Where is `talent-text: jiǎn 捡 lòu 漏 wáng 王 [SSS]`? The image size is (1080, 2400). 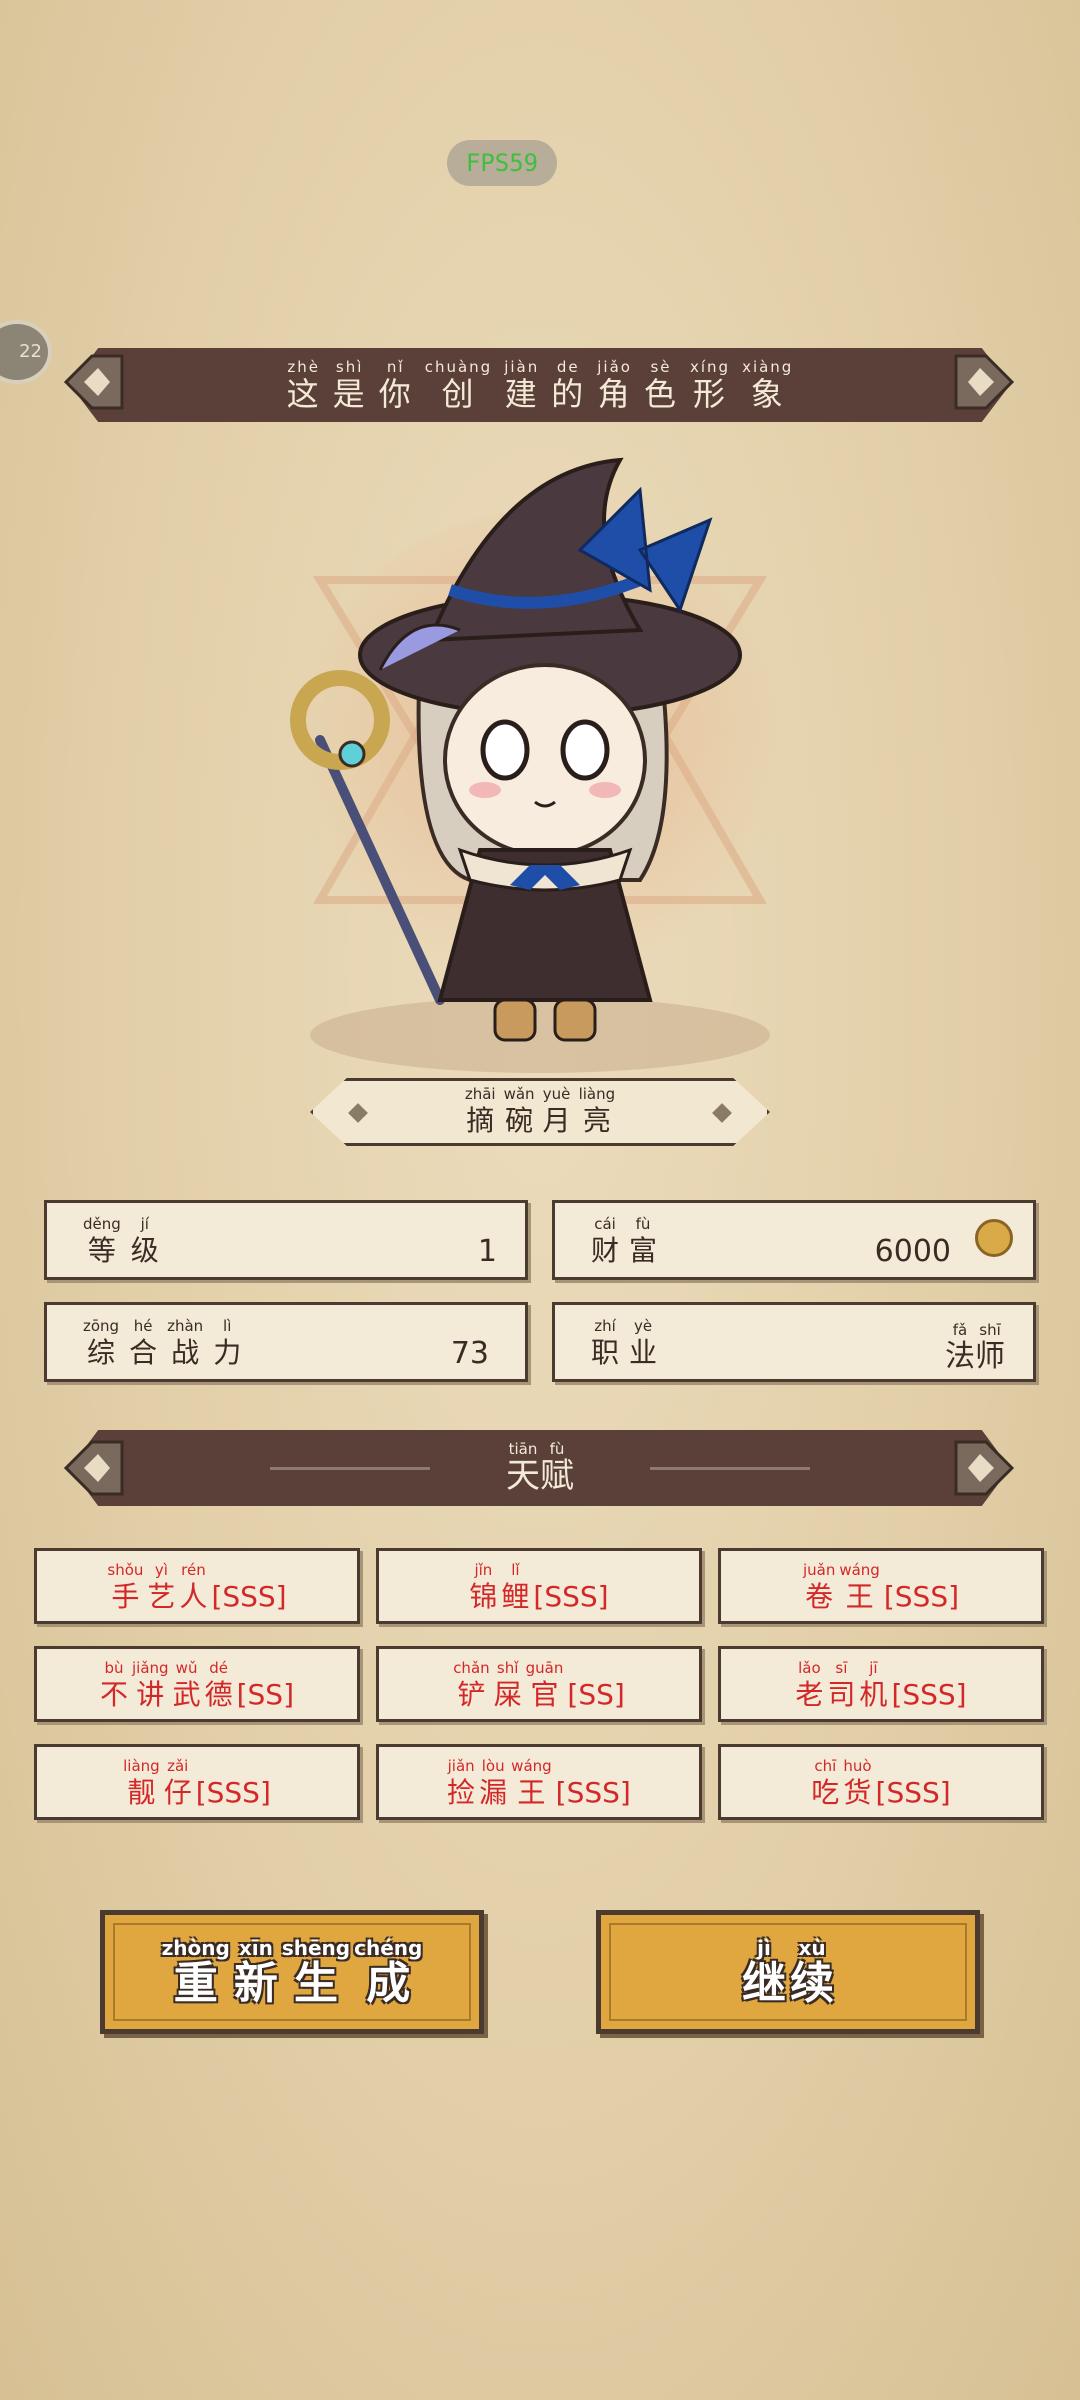
talent-text: jiǎn 捡 lòu 漏 wáng 王 [SSS] is located at coordinates (539, 1784).